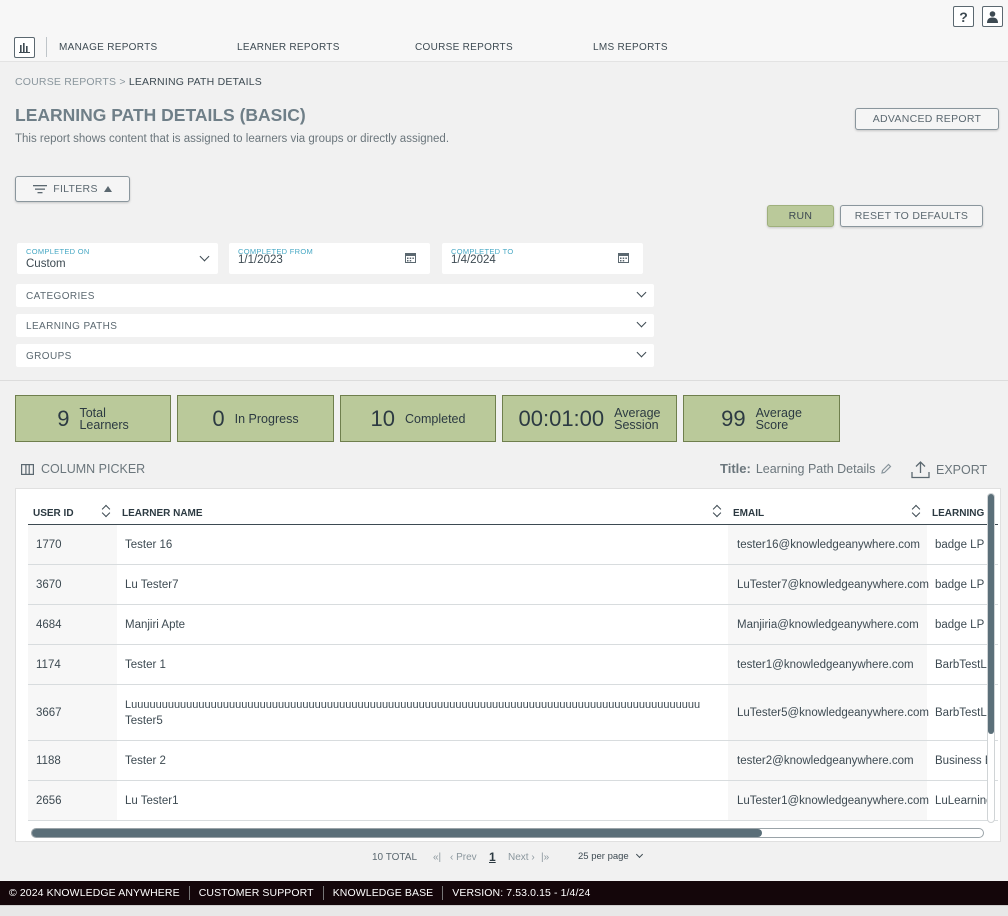 Image resolution: width=1008 pixels, height=916 pixels. Describe the element at coordinates (335, 295) in the screenshot. I see `categories-accordion: CATEGORIES` at that location.